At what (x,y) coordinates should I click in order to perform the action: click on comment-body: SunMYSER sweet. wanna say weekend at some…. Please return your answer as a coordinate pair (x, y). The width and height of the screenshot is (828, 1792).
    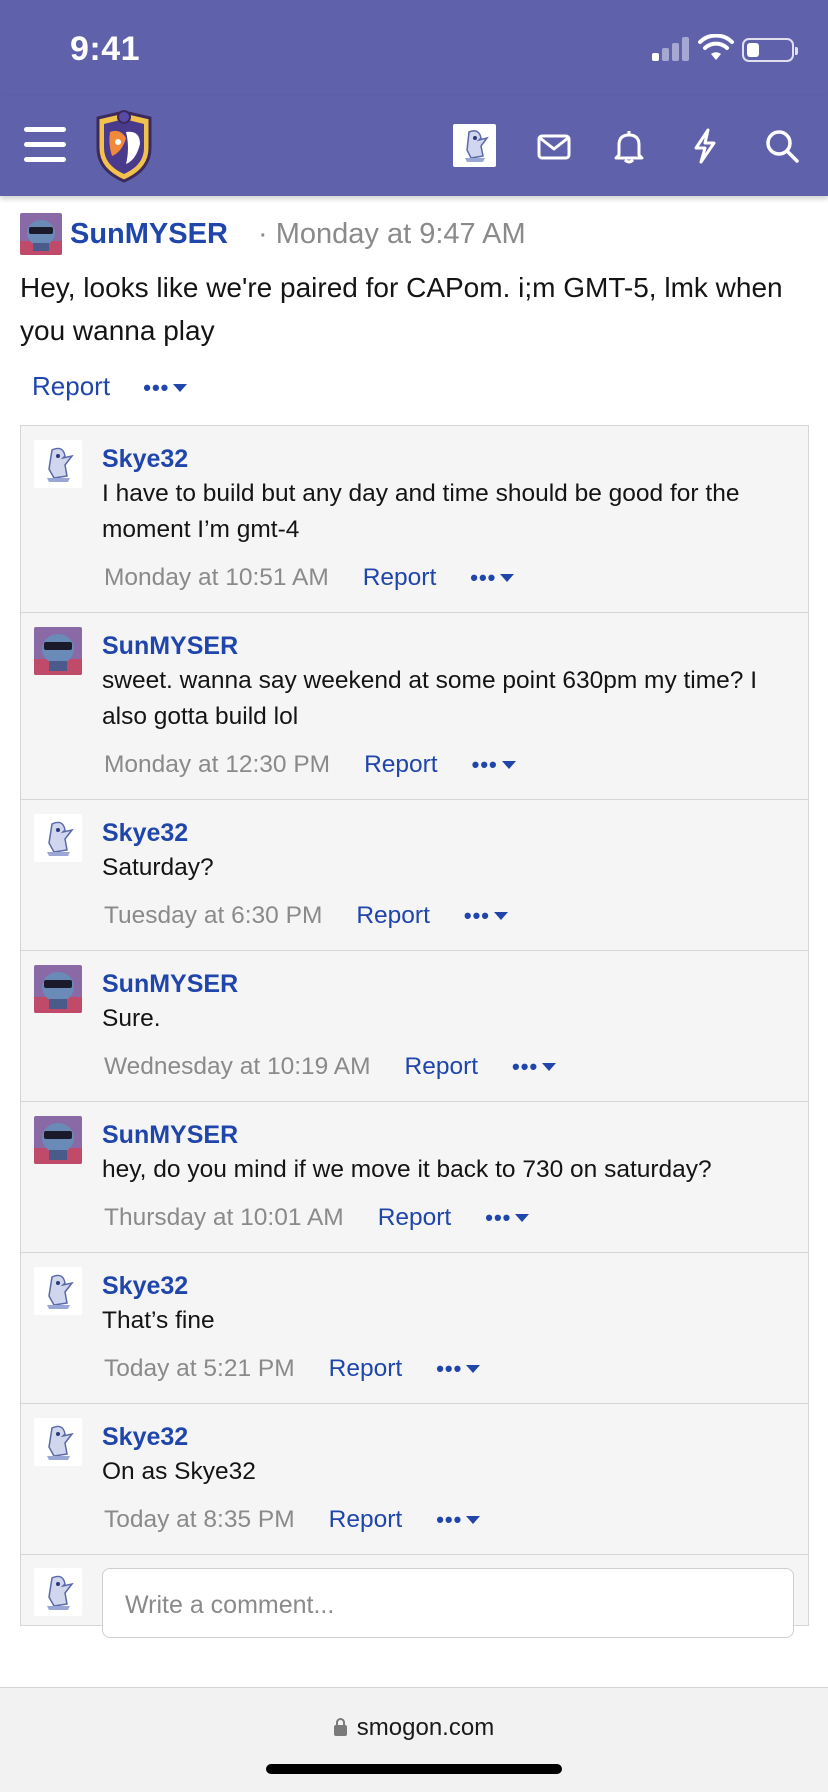
    Looking at the image, I should click on (455, 699).